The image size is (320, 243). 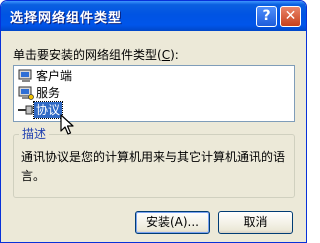 I want to click on protocol-icon, so click(x=26, y=110).